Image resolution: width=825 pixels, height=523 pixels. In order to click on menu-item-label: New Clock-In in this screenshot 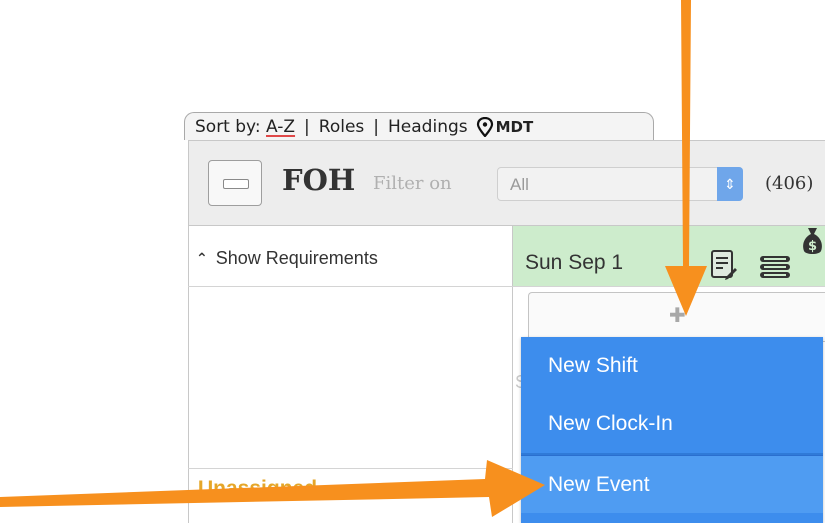, I will do `click(610, 423)`.